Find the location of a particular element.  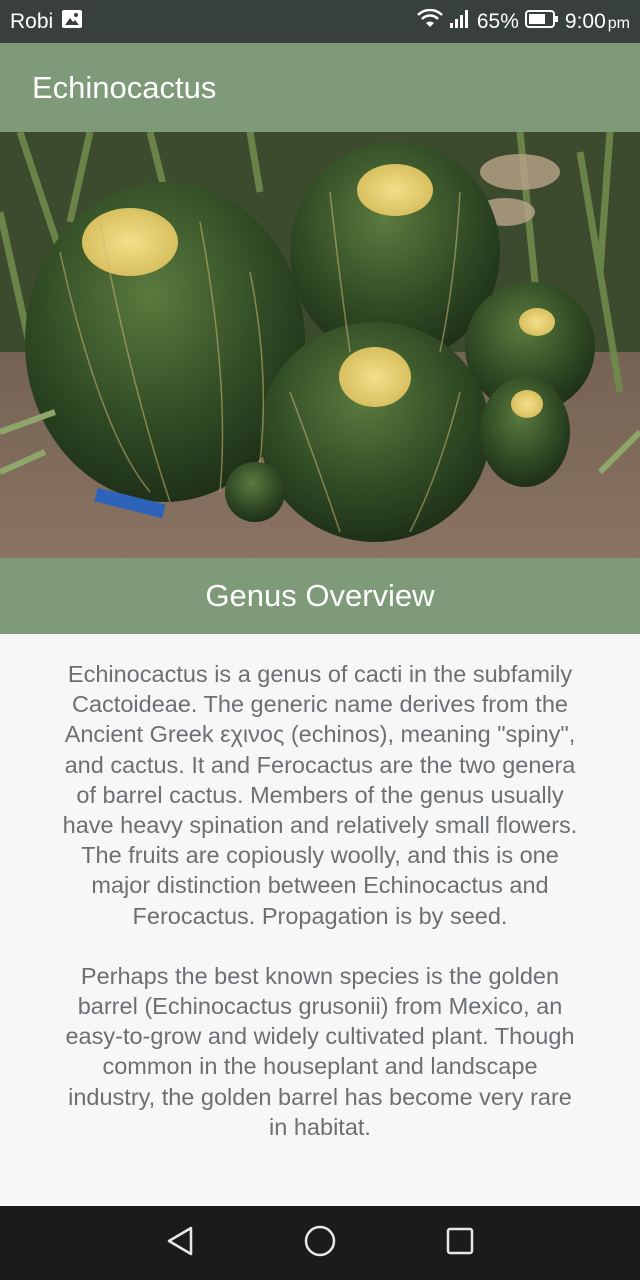

signal-icon is located at coordinates (460, 22).